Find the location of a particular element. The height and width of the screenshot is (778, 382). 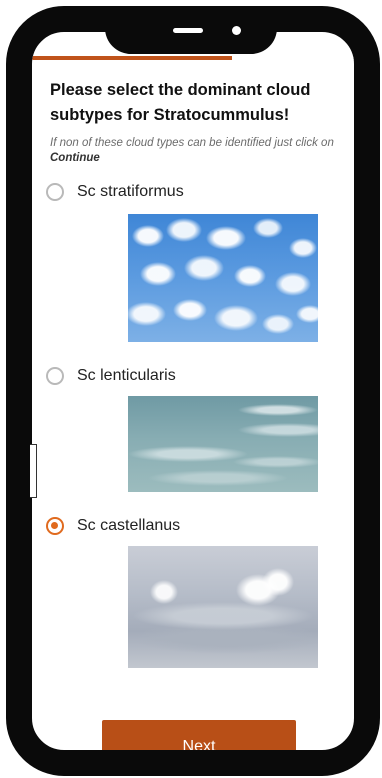

lenticularis-cloud-image is located at coordinates (223, 444).